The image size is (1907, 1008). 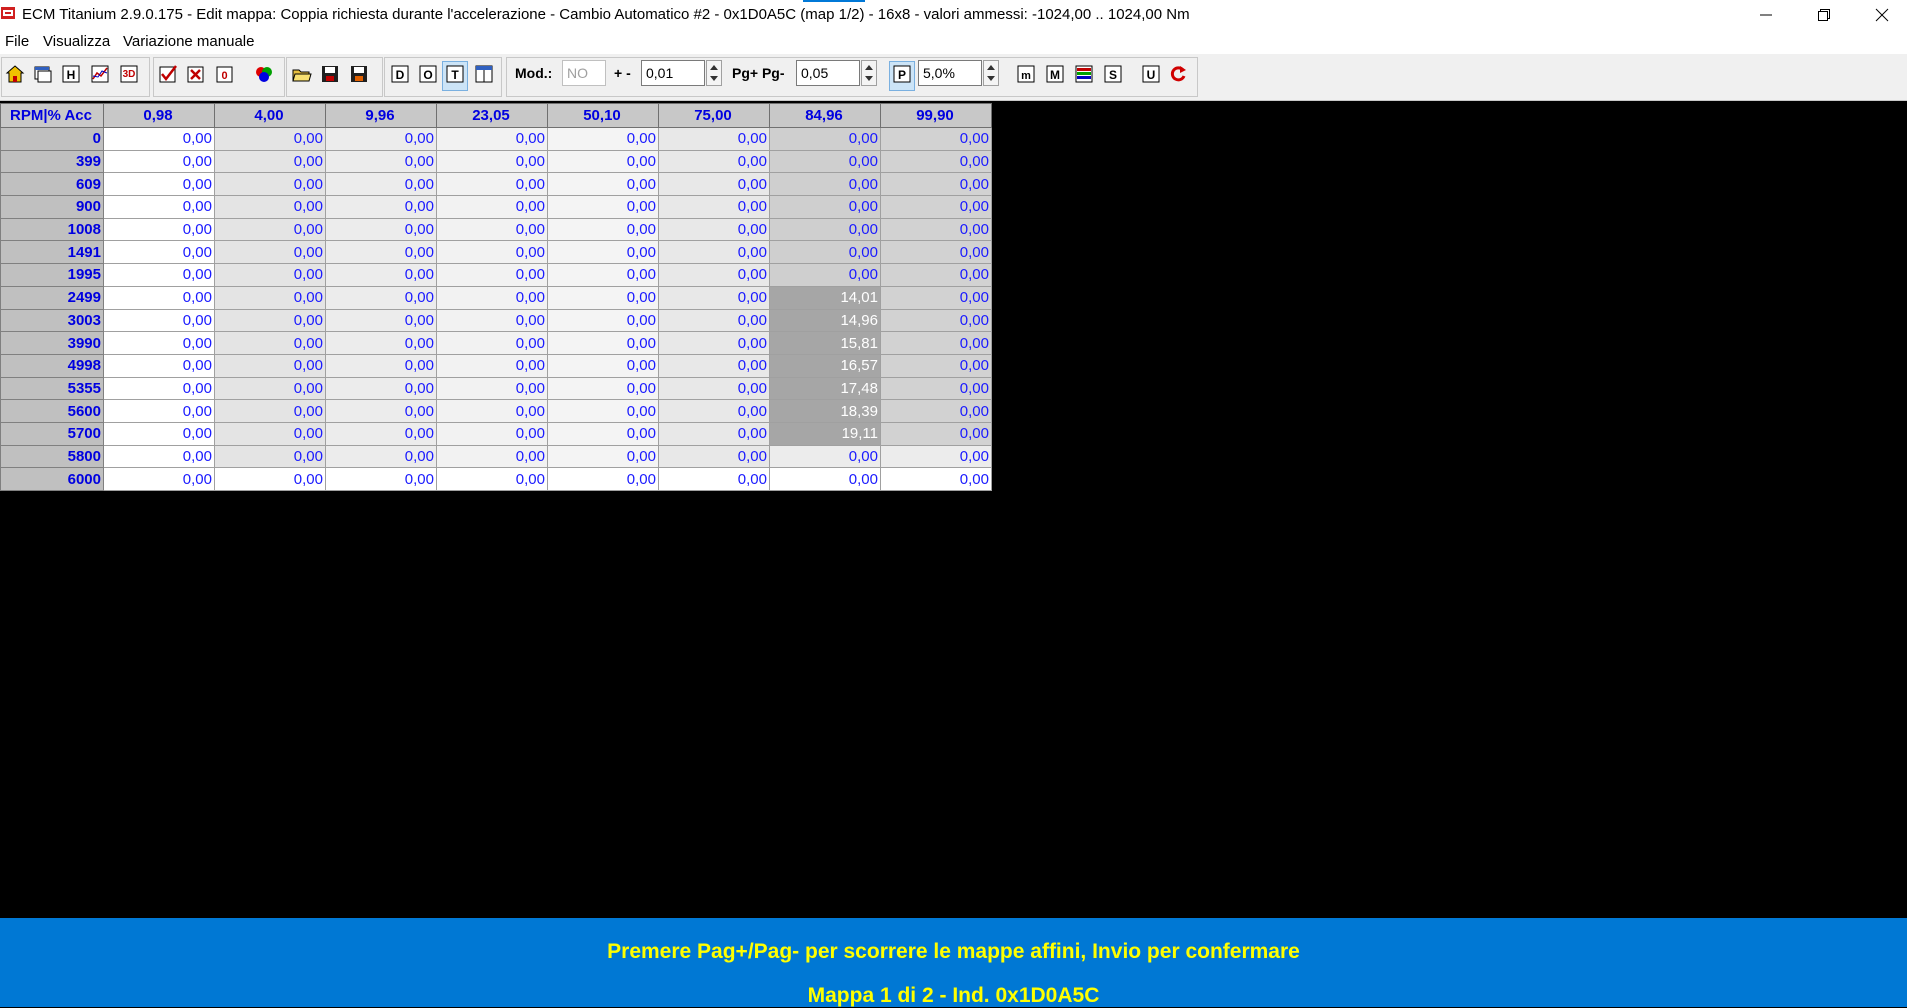 I want to click on row-header: 4998, so click(x=52, y=365).